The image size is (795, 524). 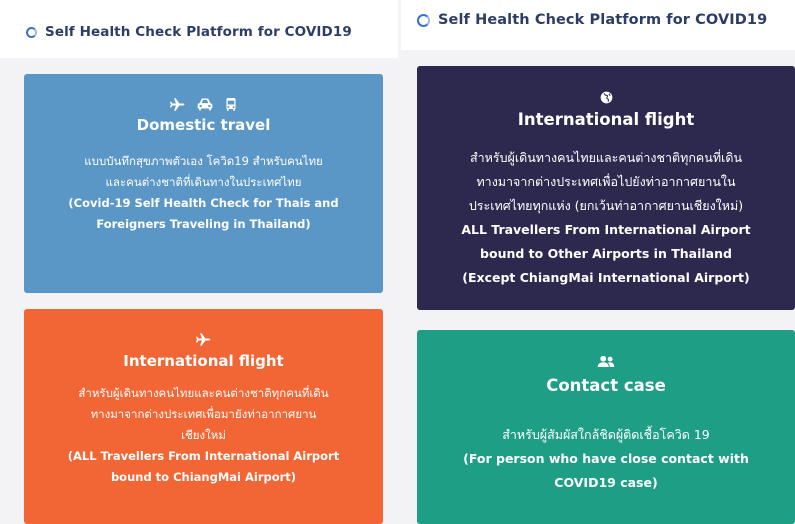 What do you see at coordinates (606, 253) in the screenshot?
I see `desc-english-line: bound to Other Airports in Thailand` at bounding box center [606, 253].